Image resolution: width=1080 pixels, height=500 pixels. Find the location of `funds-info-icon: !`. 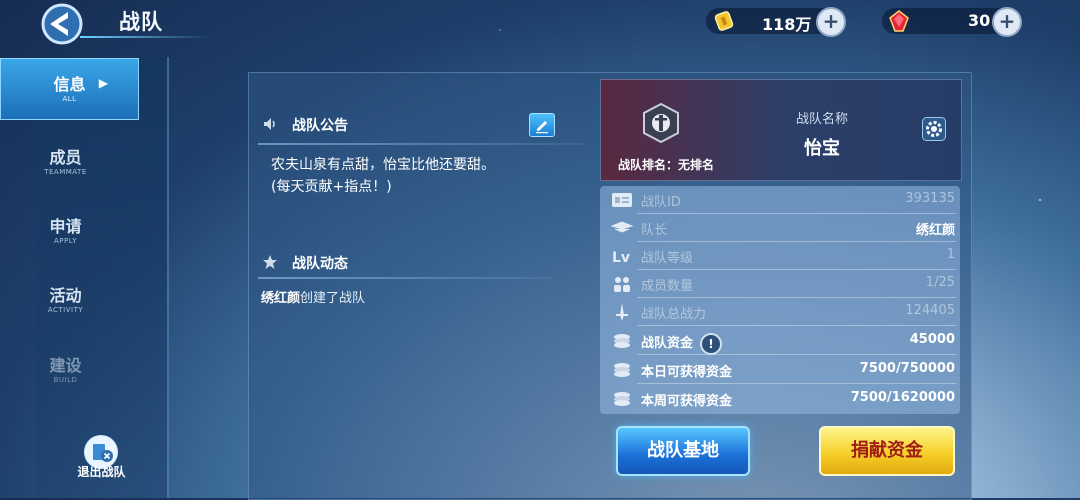

funds-info-icon: ! is located at coordinates (711, 344).